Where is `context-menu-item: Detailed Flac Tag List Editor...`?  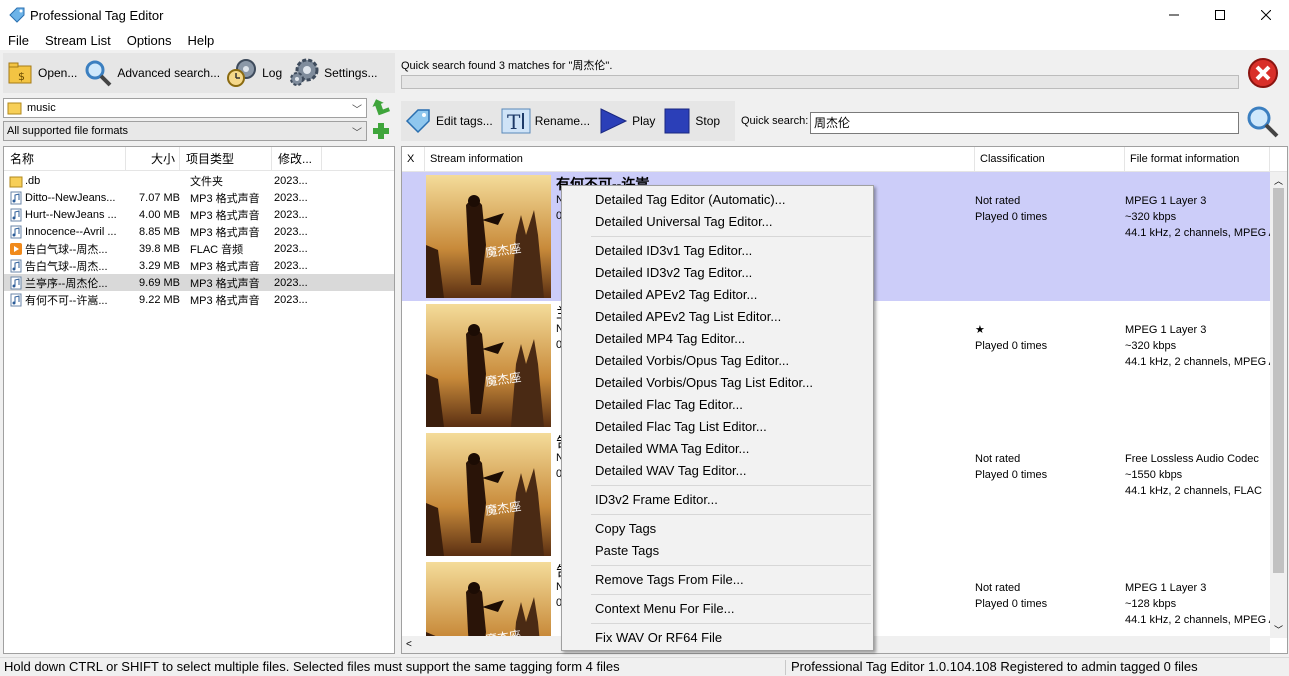
context-menu-item: Detailed Flac Tag List Editor... is located at coordinates (717, 427).